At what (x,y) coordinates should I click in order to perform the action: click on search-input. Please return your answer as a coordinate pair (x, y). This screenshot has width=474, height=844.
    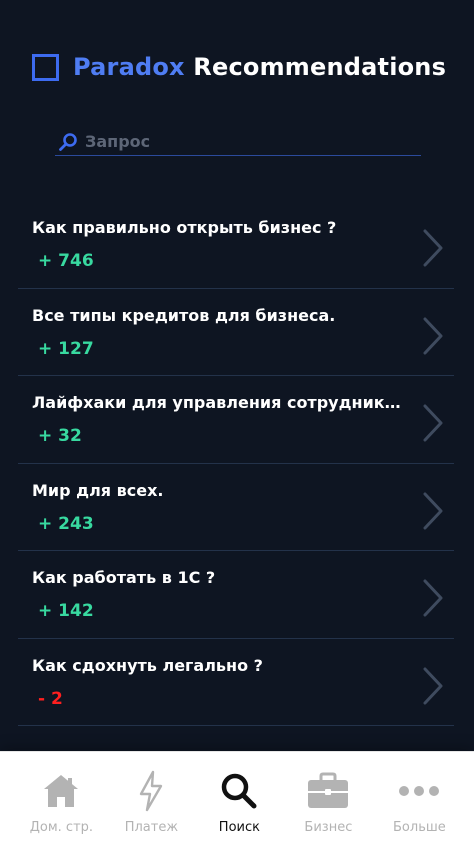
    Looking at the image, I should click on (250, 141).